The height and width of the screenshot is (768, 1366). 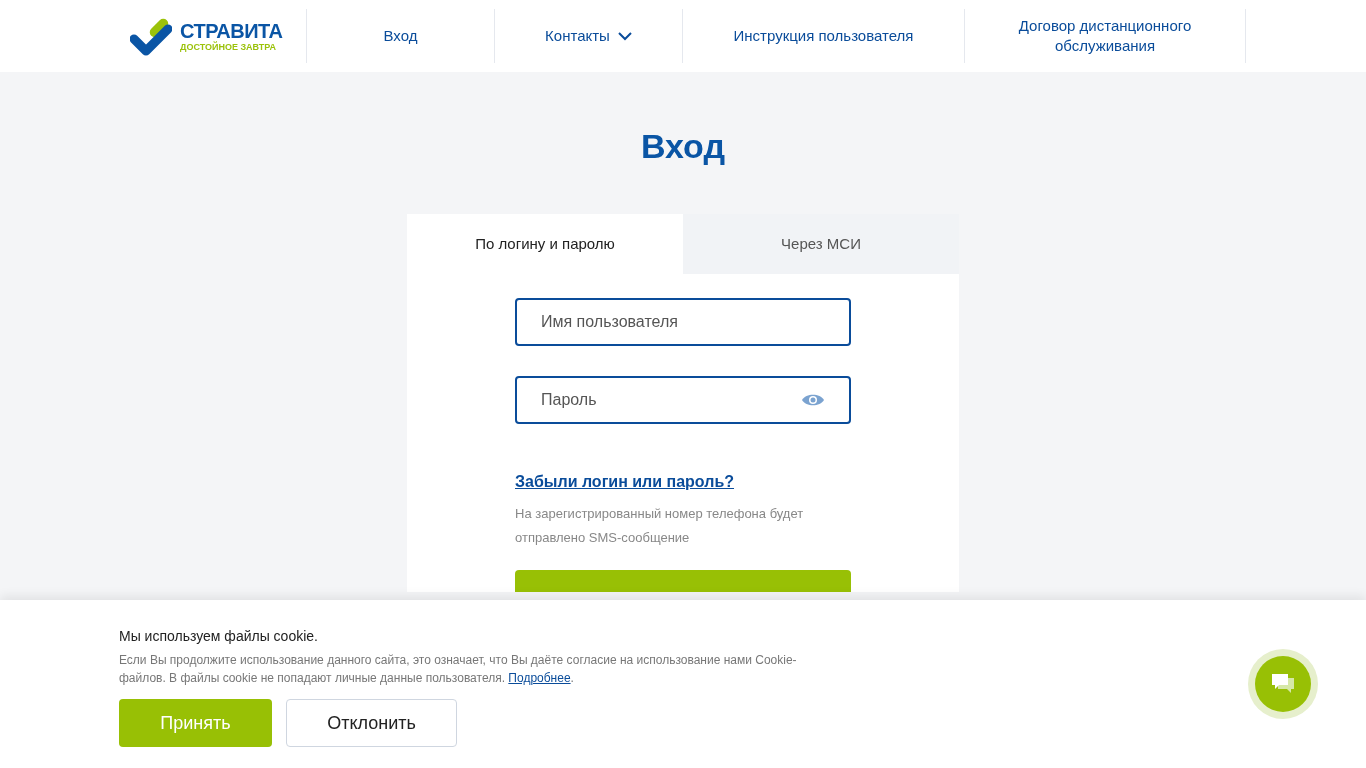 I want to click on nav-link: Контакты, so click(x=588, y=36).